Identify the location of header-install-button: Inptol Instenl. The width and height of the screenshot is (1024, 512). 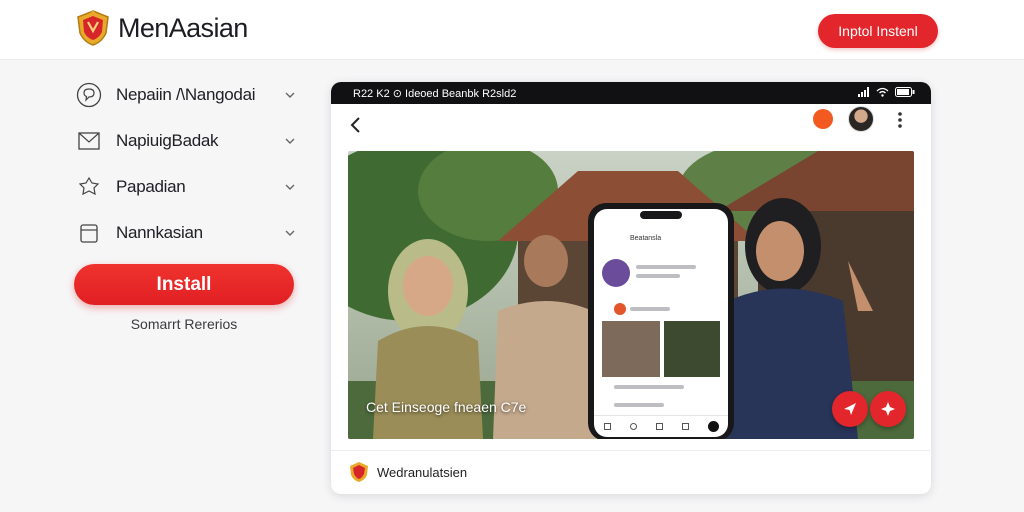
(878, 31).